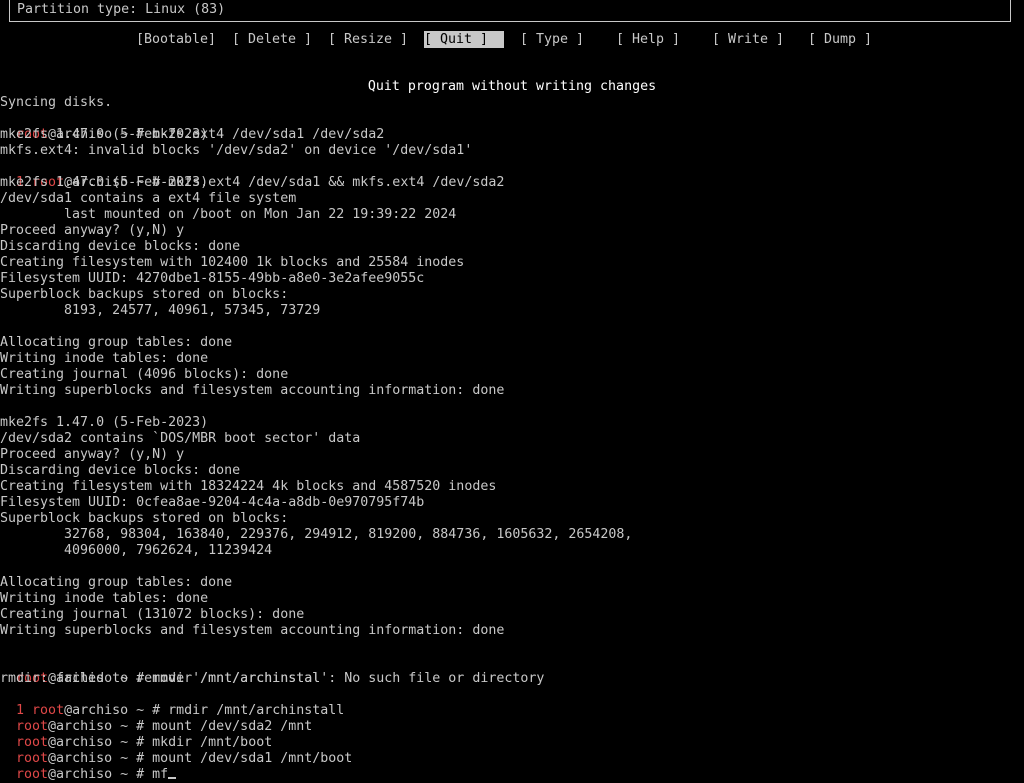 This screenshot has height=783, width=1024. What do you see at coordinates (840, 39) in the screenshot?
I see `dump-button: [ Dump ]` at bounding box center [840, 39].